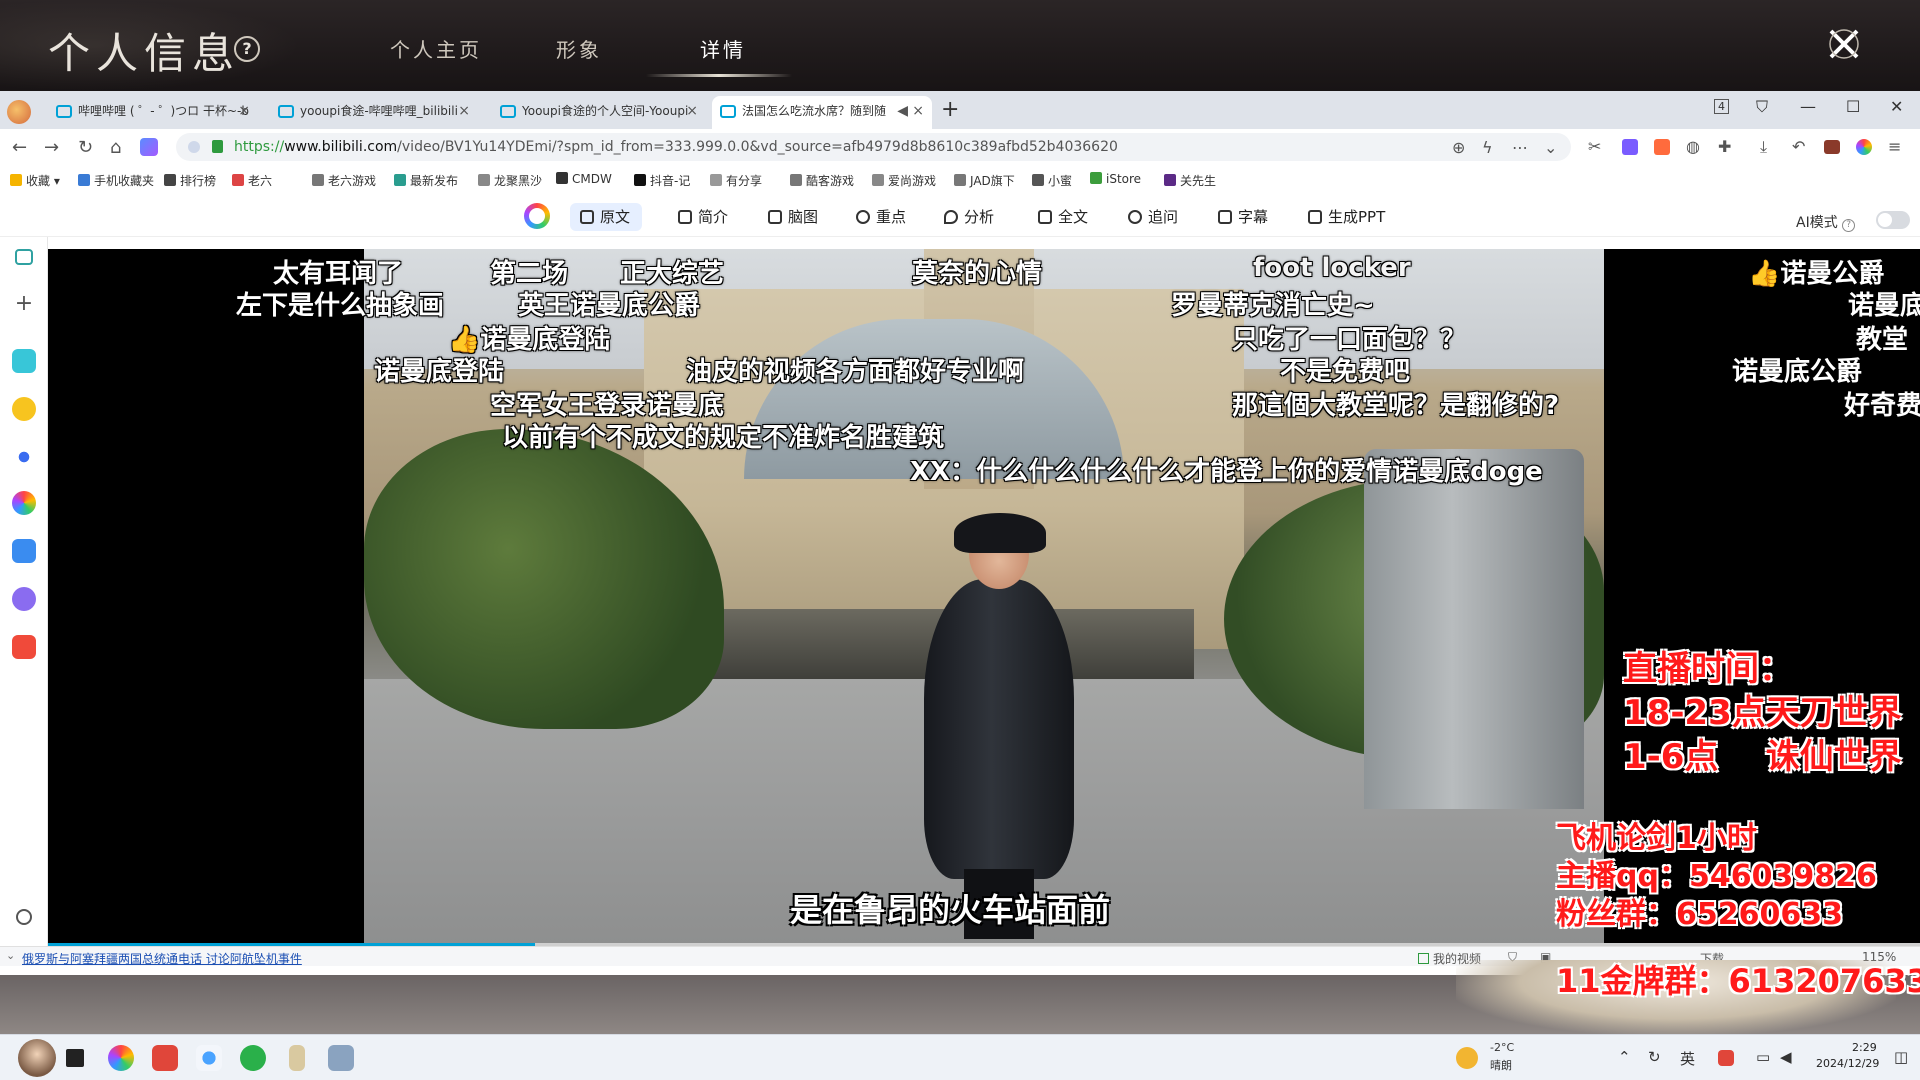 The image size is (1920, 1080). I want to click on notification-icon: ◫, so click(1901, 1057).